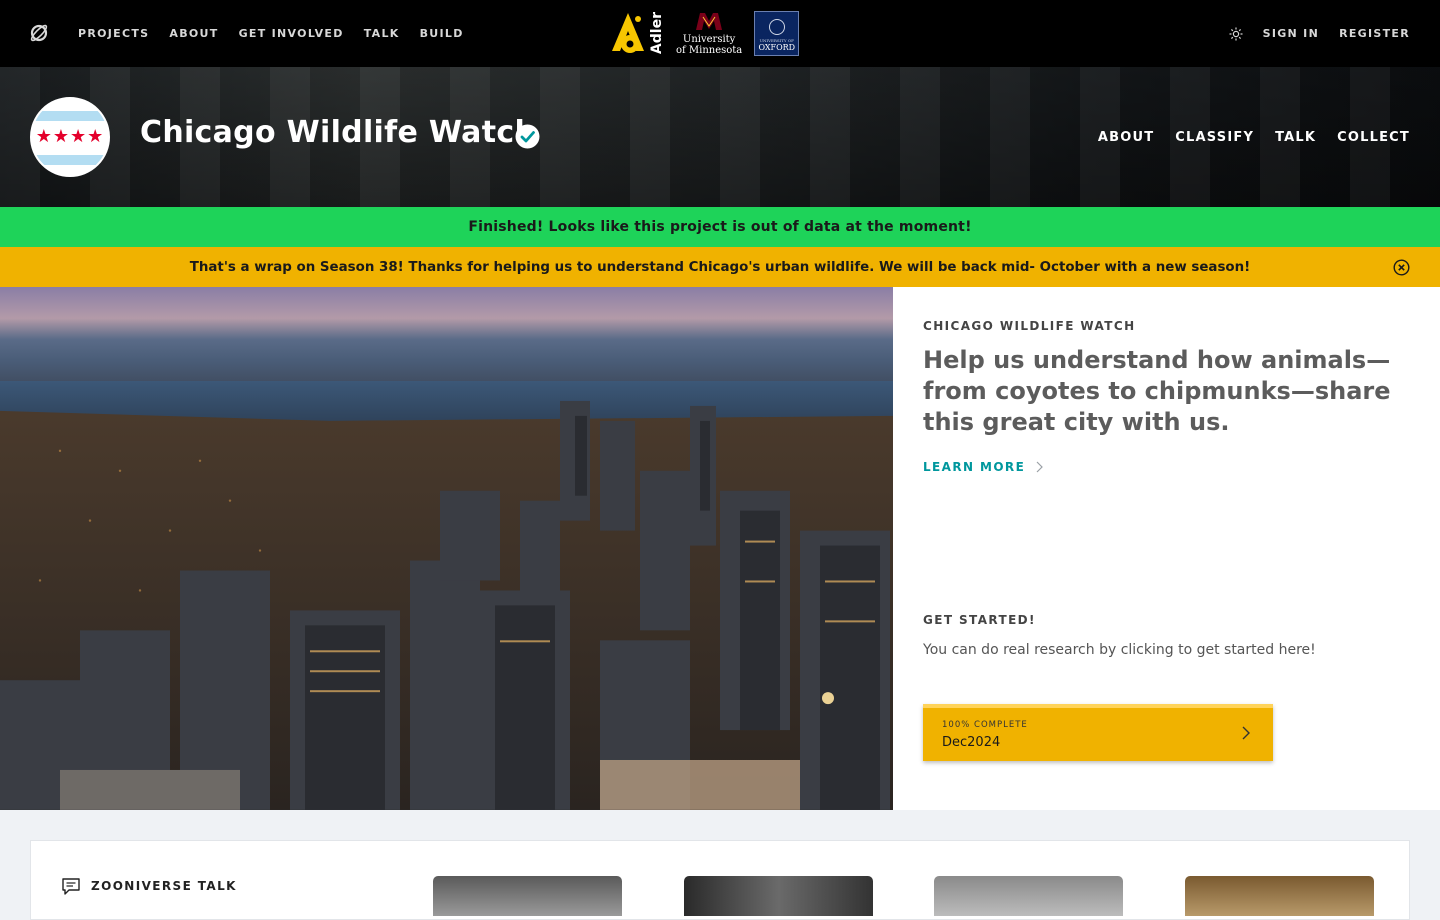 The image size is (1440, 920). What do you see at coordinates (709, 50) in the screenshot?
I see `umn-name-line2: of Minnesota` at bounding box center [709, 50].